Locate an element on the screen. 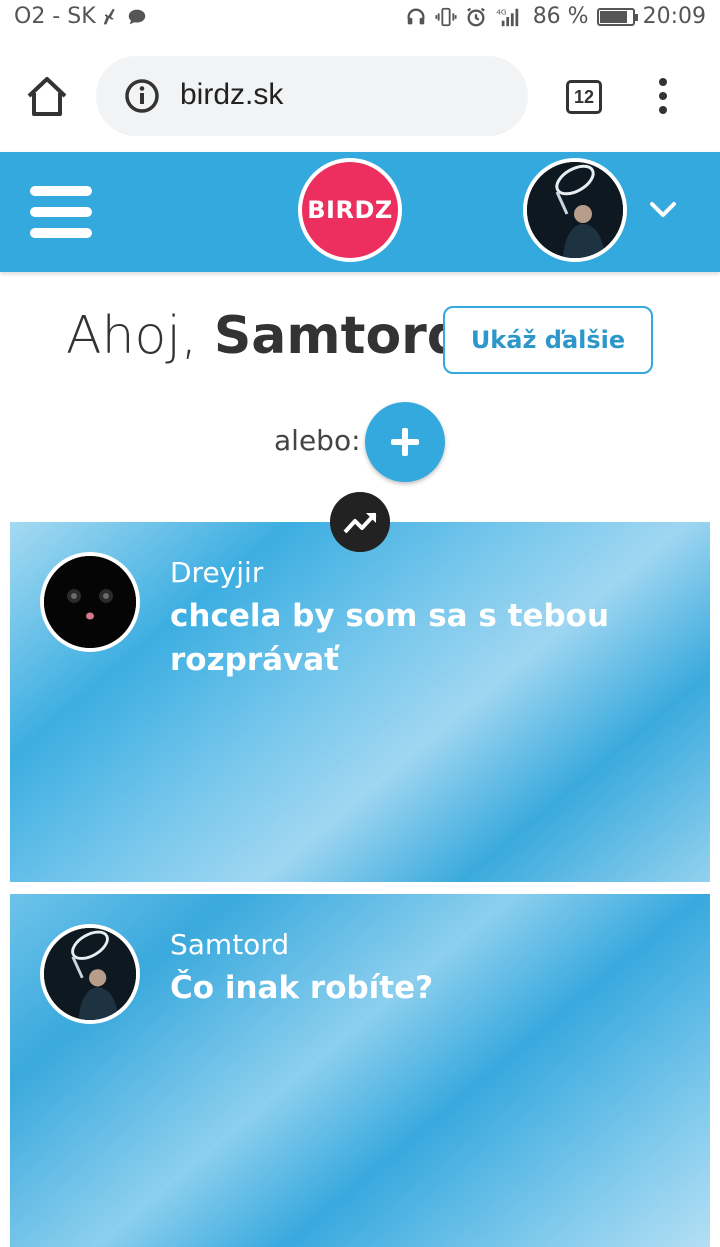 The image size is (720, 1247). status-bar-right: 4G 86 % 20:09 is located at coordinates (555, 16).